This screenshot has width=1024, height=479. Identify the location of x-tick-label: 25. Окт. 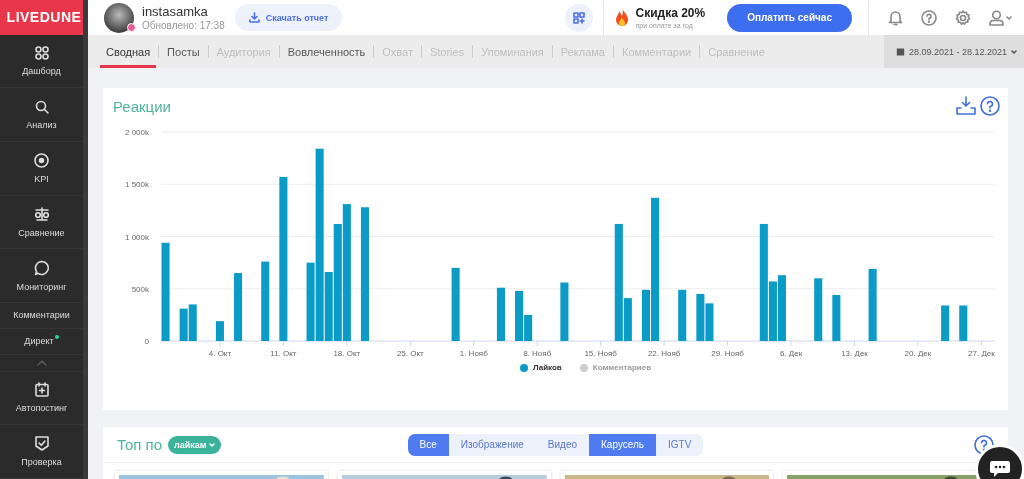
(410, 353).